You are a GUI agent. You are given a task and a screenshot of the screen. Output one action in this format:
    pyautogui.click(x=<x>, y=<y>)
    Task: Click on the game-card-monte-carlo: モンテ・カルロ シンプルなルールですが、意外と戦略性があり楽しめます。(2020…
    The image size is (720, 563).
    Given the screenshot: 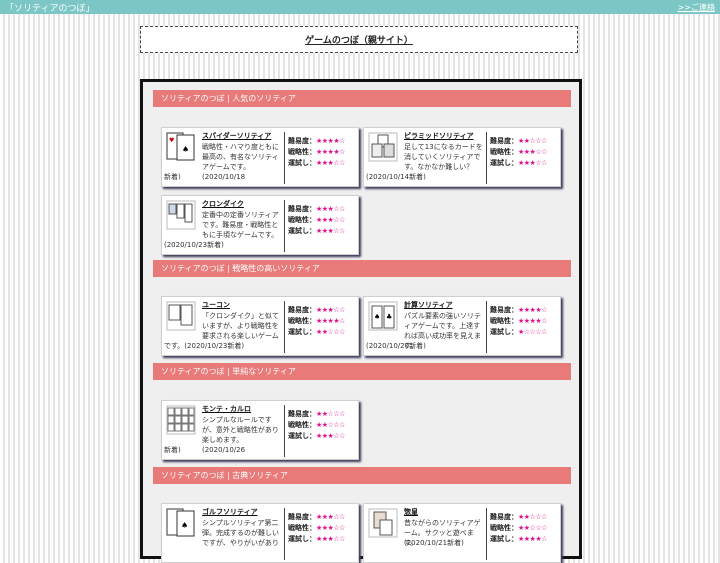 What is the action you would take?
    pyautogui.click(x=260, y=430)
    